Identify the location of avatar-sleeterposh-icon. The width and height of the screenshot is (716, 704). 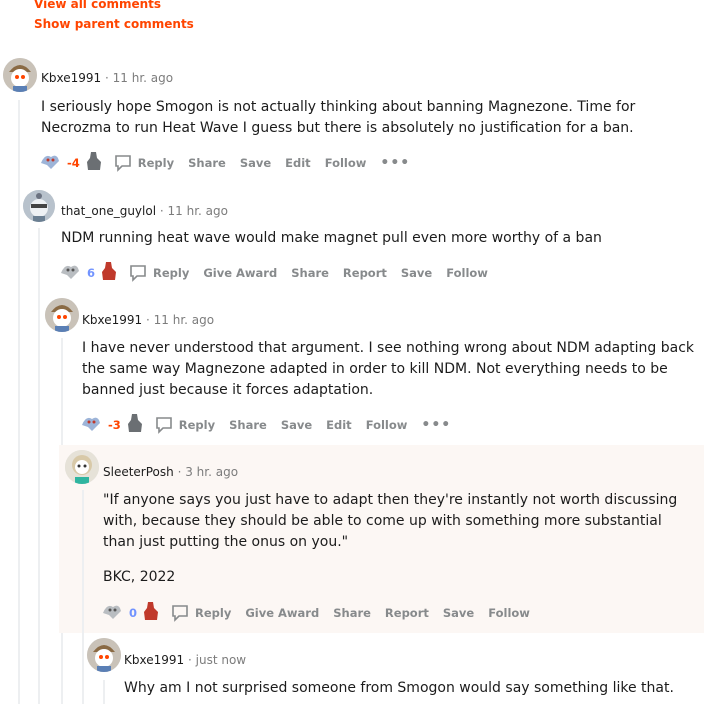
(82, 467).